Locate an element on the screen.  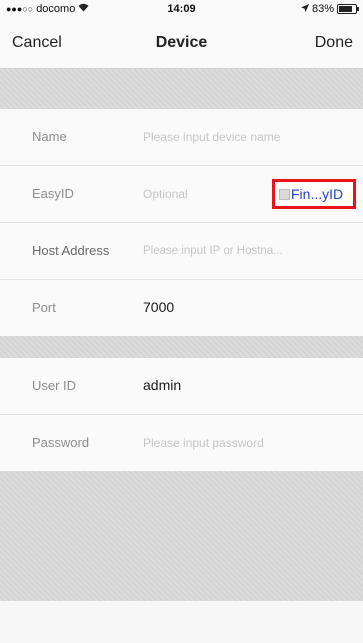
name-row: Name is located at coordinates (181, 137).